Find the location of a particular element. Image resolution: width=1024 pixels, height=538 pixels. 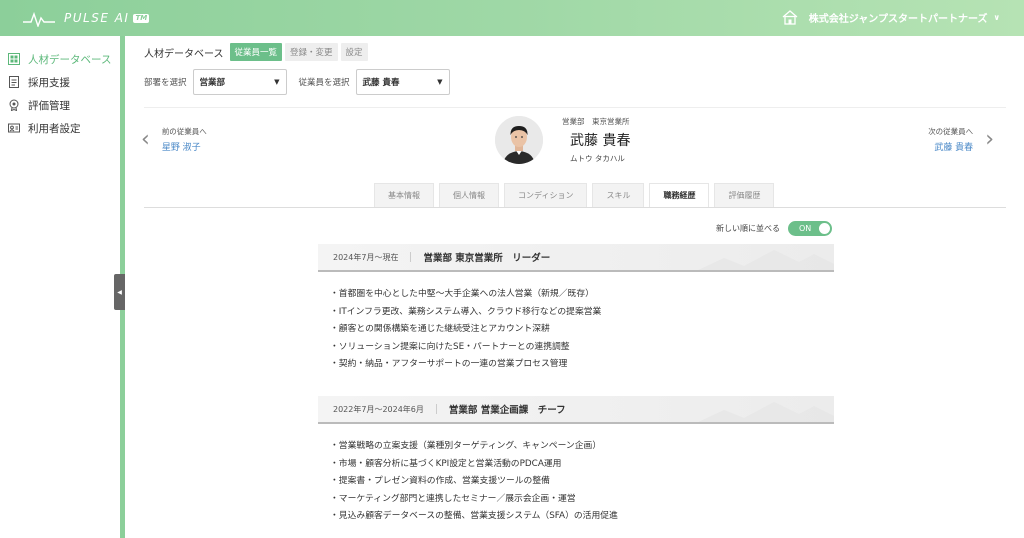

sidebar-item-label: 利用者設定 is located at coordinates (54, 128).